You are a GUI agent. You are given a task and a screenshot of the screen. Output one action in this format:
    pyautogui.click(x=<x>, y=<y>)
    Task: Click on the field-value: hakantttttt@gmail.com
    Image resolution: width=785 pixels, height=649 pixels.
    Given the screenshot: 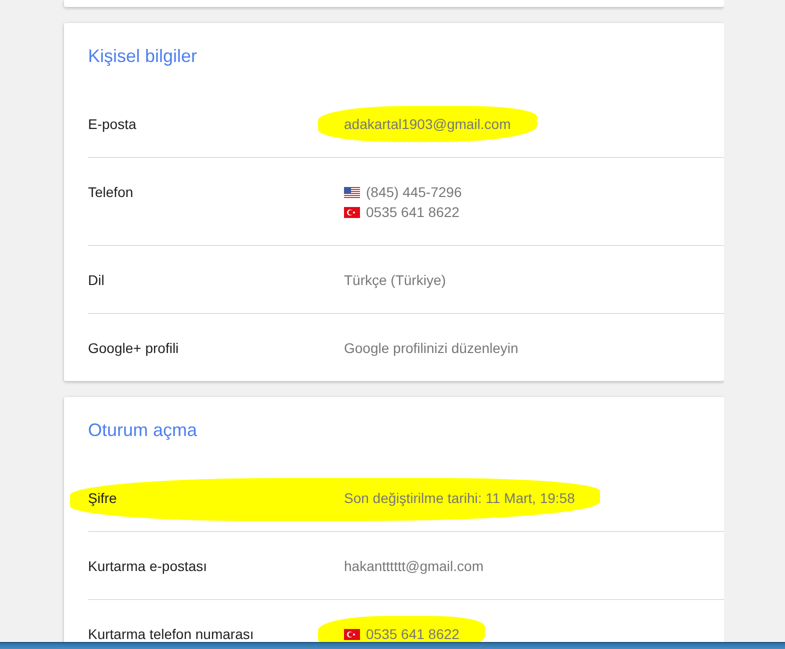 What is the action you would take?
    pyautogui.click(x=414, y=566)
    